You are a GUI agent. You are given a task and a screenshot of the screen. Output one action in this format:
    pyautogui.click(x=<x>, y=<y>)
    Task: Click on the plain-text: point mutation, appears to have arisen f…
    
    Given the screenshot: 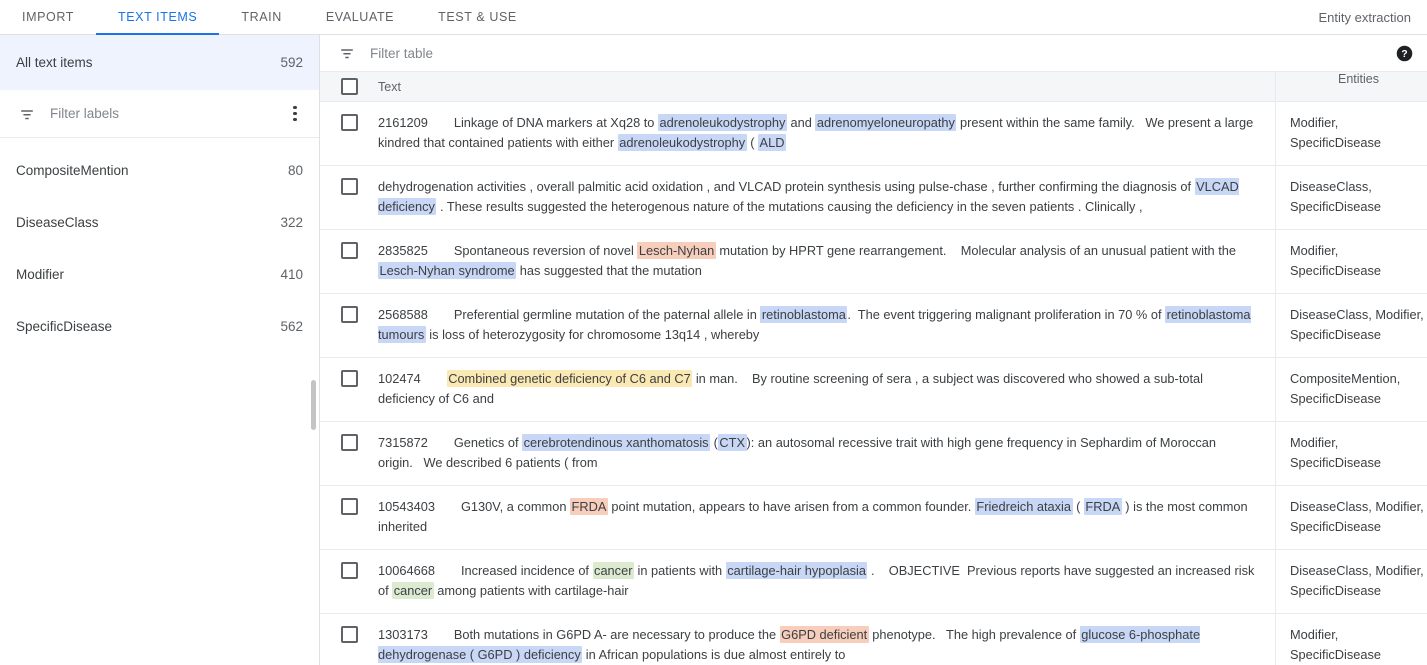 What is the action you would take?
    pyautogui.click(x=791, y=506)
    